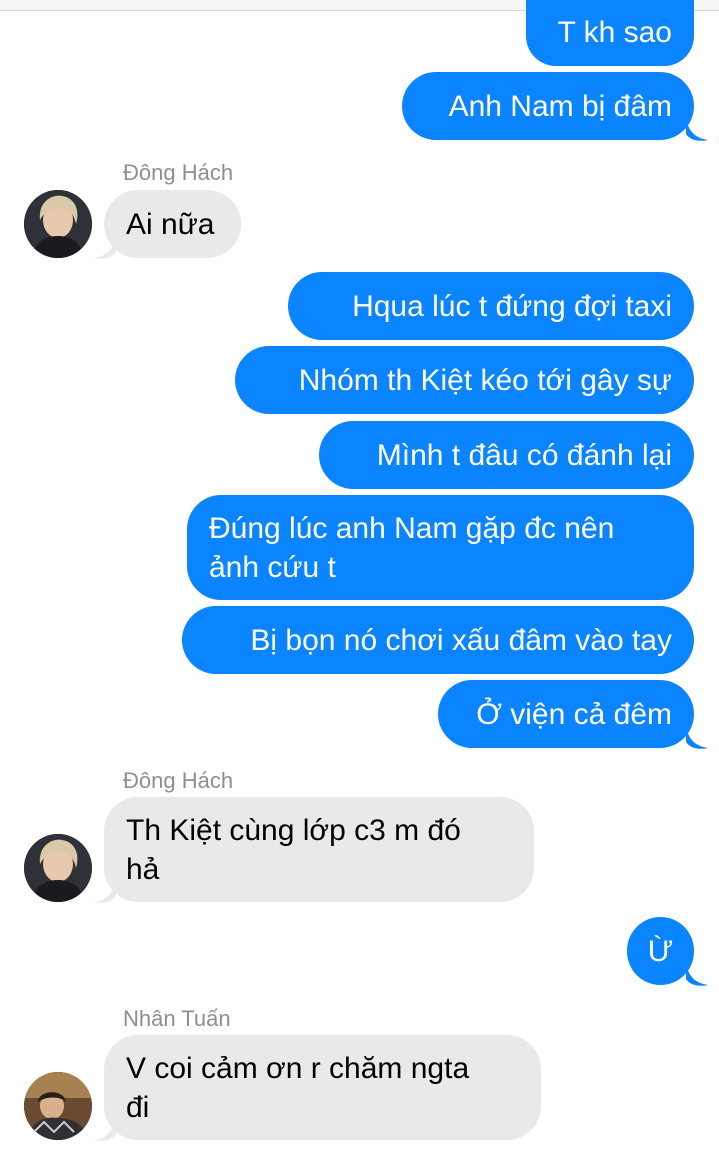  Describe the element at coordinates (322, 1087) in the screenshot. I see `incoming-message: V coi cảm ơn r chăm ngta đi` at that location.